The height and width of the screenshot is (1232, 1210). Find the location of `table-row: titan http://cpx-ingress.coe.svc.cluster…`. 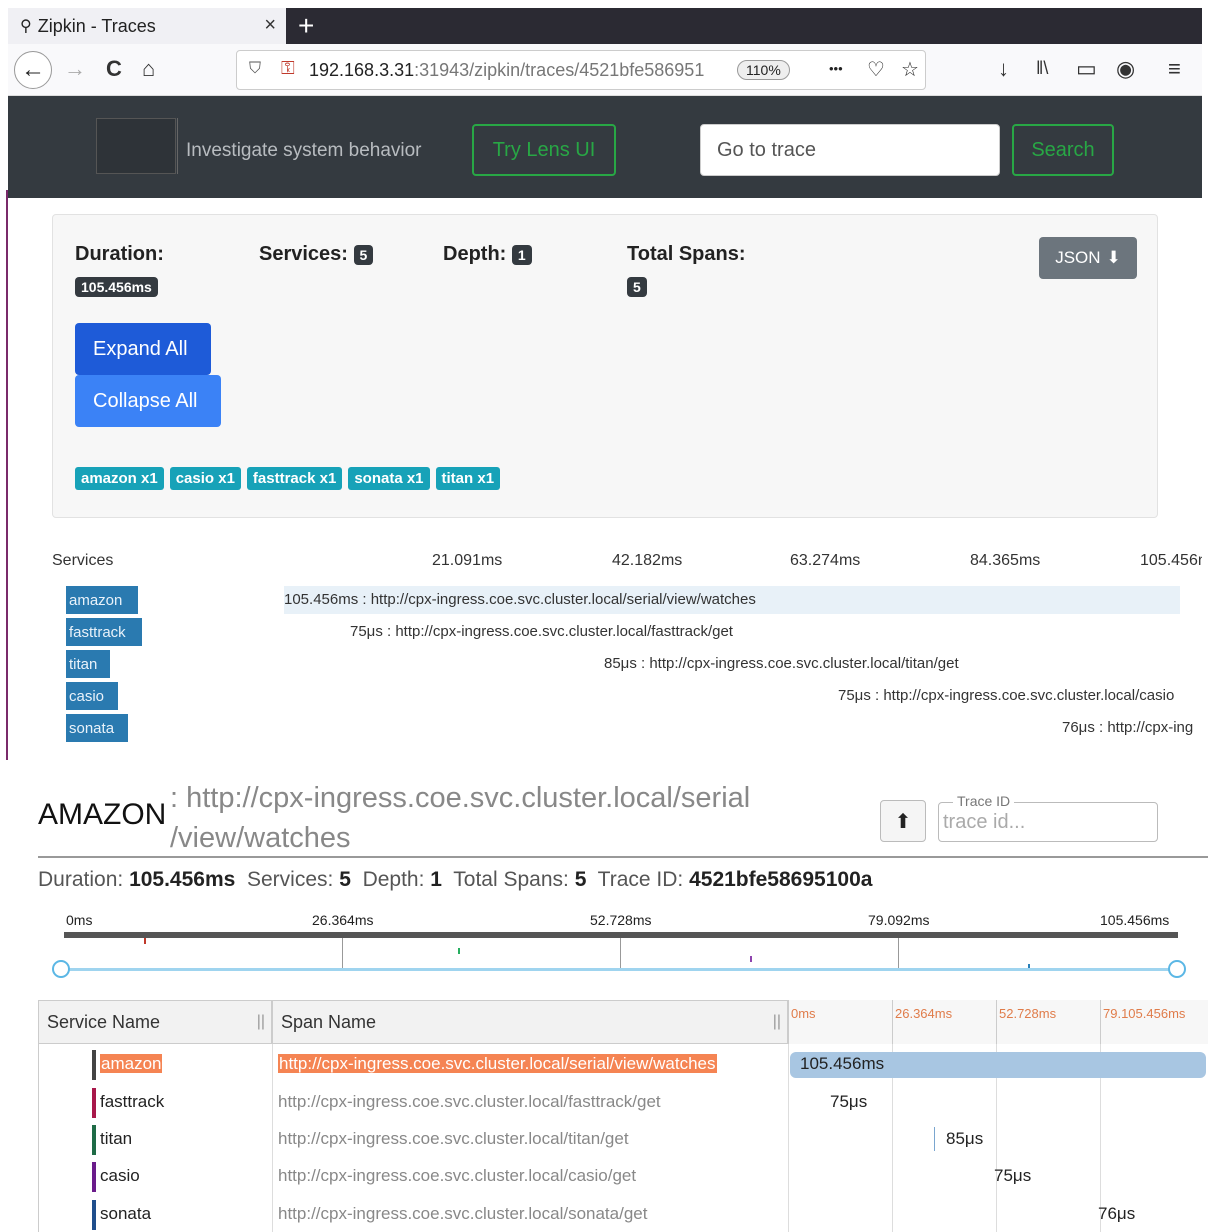

table-row: titan http://cpx-ingress.coe.svc.cluster… is located at coordinates (623, 1139).